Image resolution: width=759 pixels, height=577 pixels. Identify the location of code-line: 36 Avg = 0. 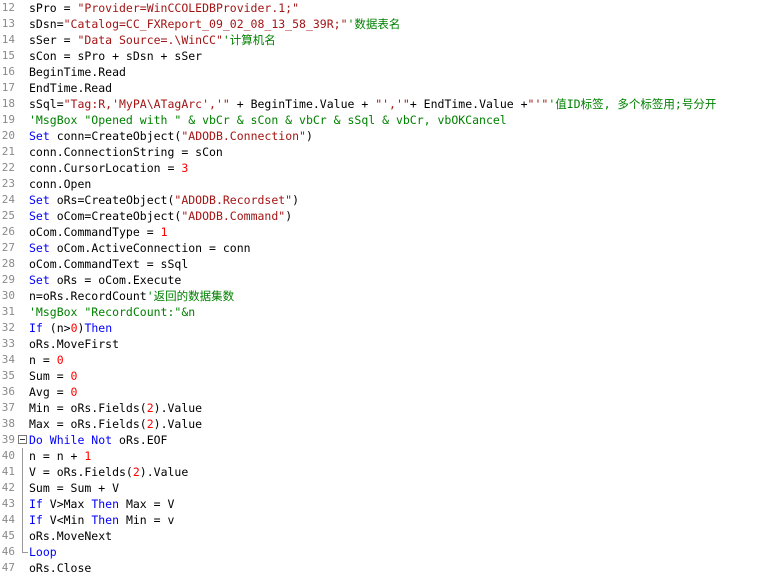
(379, 392).